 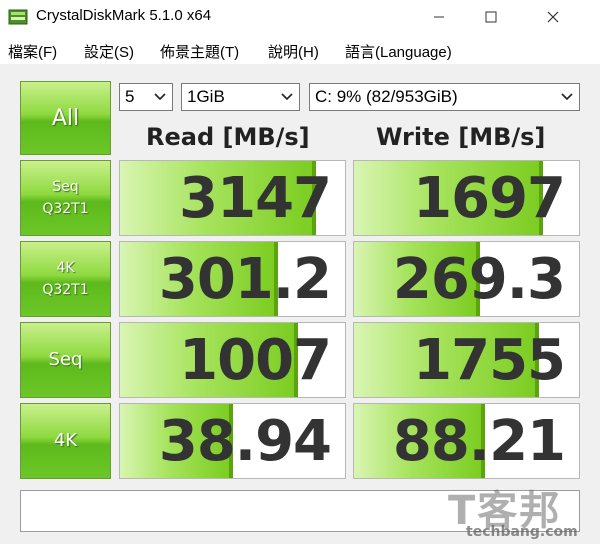 I want to click on seq-read-cell: 1007, so click(x=232, y=360).